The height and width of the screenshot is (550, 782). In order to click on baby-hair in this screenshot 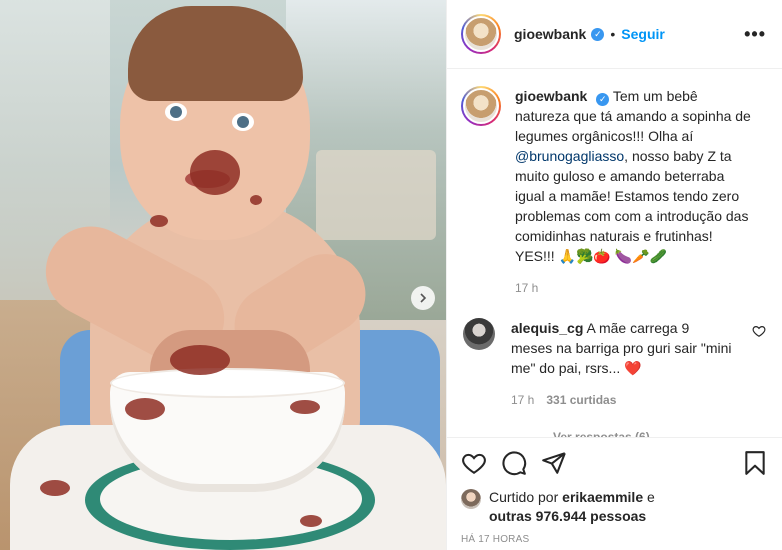, I will do `click(215, 53)`.